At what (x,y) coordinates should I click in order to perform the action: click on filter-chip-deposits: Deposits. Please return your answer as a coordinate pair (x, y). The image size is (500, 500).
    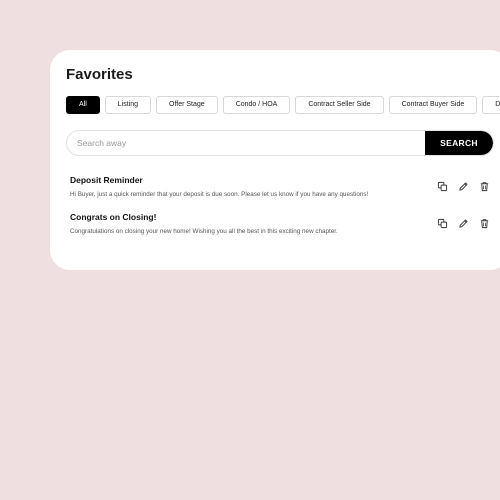
    Looking at the image, I should click on (491, 105).